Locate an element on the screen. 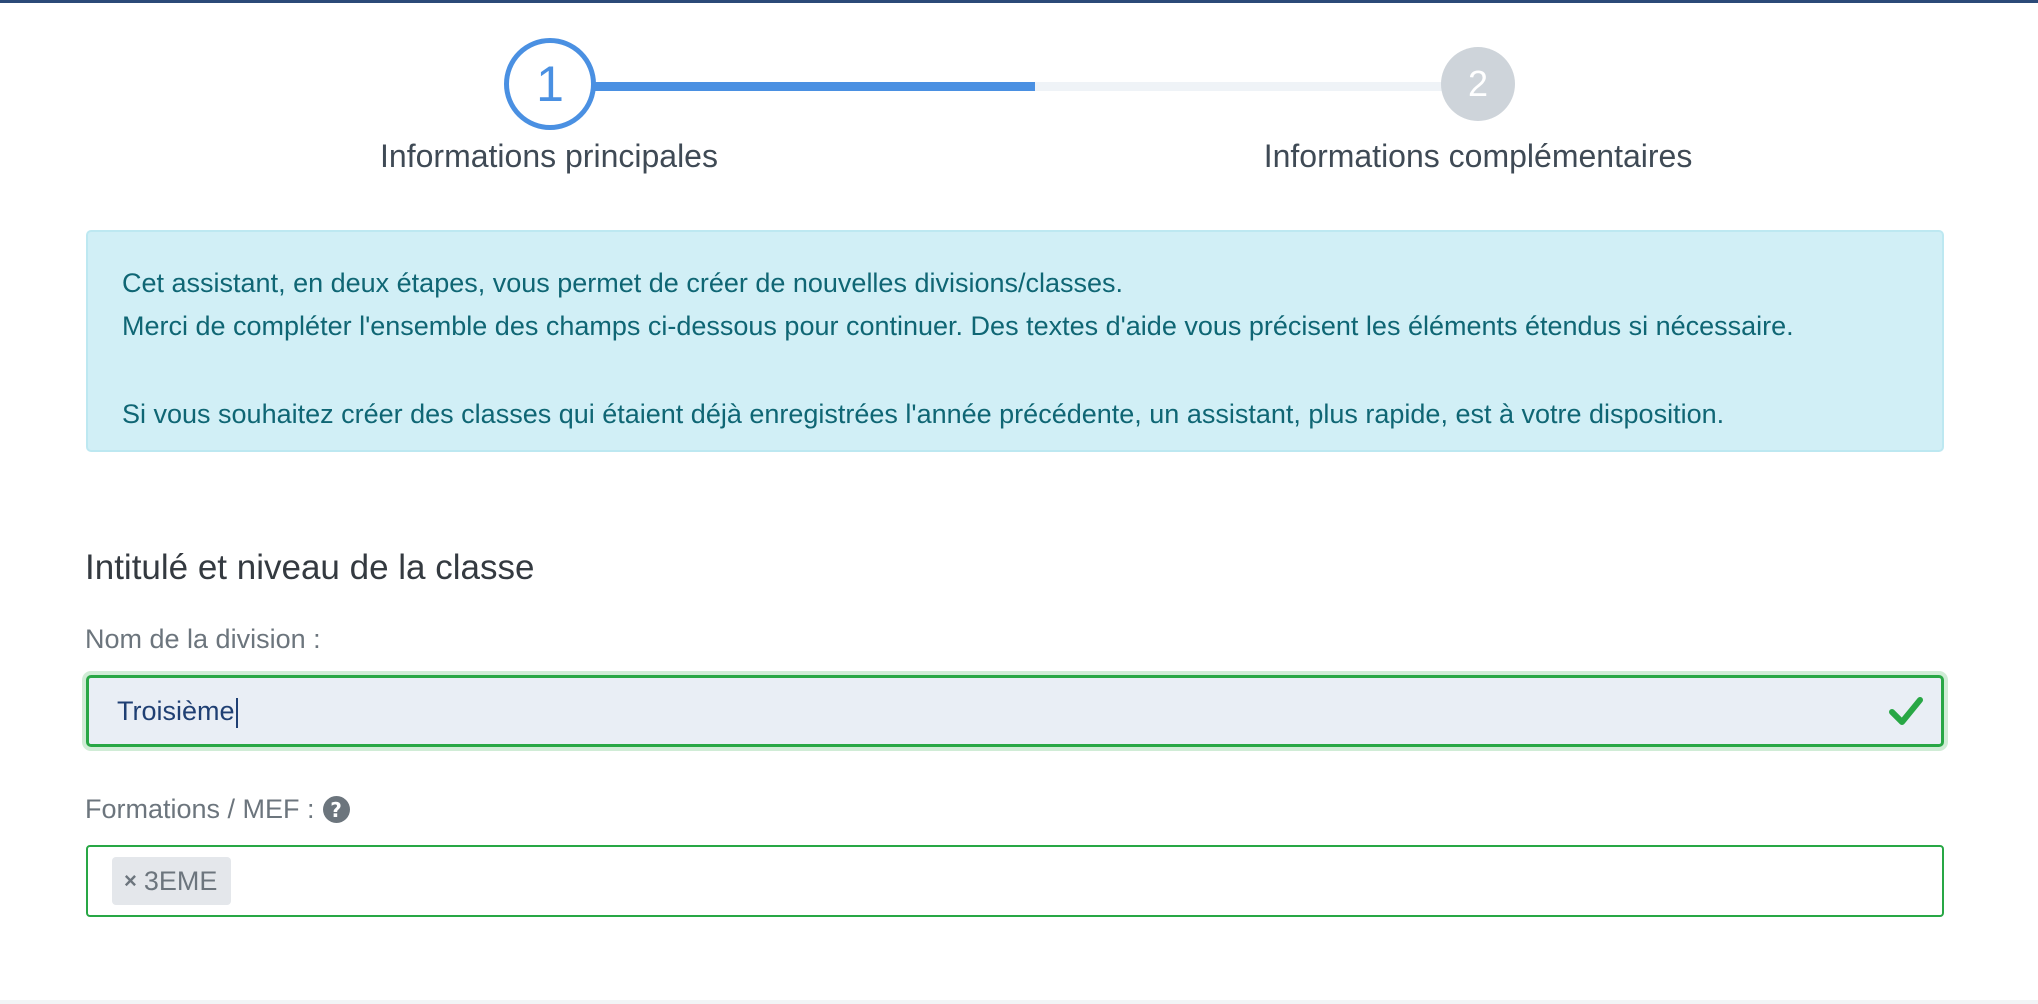 The height and width of the screenshot is (1004, 2038). division-name-value: Troisième is located at coordinates (177, 711).